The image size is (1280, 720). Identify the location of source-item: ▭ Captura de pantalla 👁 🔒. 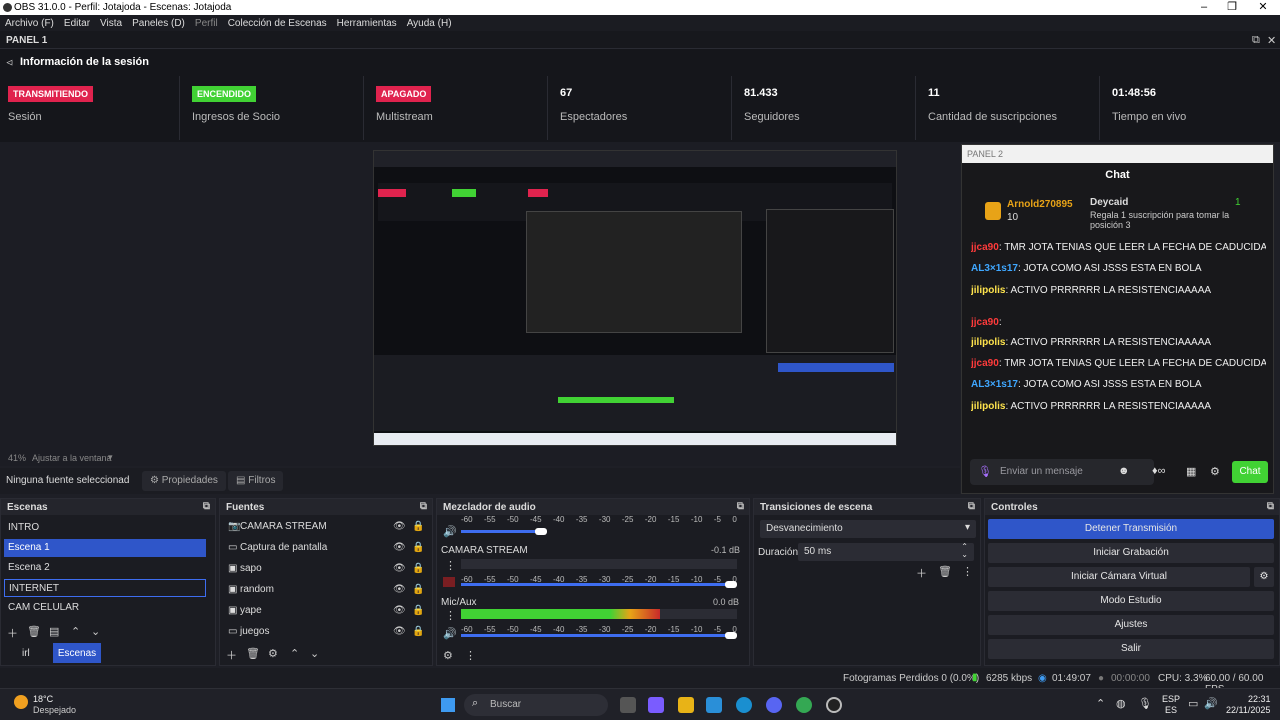
(330, 551).